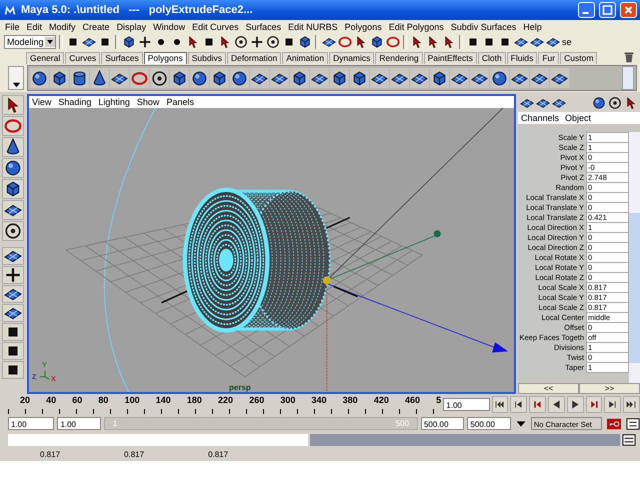 Image resolution: width=640 pixels, height=480 pixels. What do you see at coordinates (82, 58) in the screenshot?
I see `shelf-tab: Curves` at bounding box center [82, 58].